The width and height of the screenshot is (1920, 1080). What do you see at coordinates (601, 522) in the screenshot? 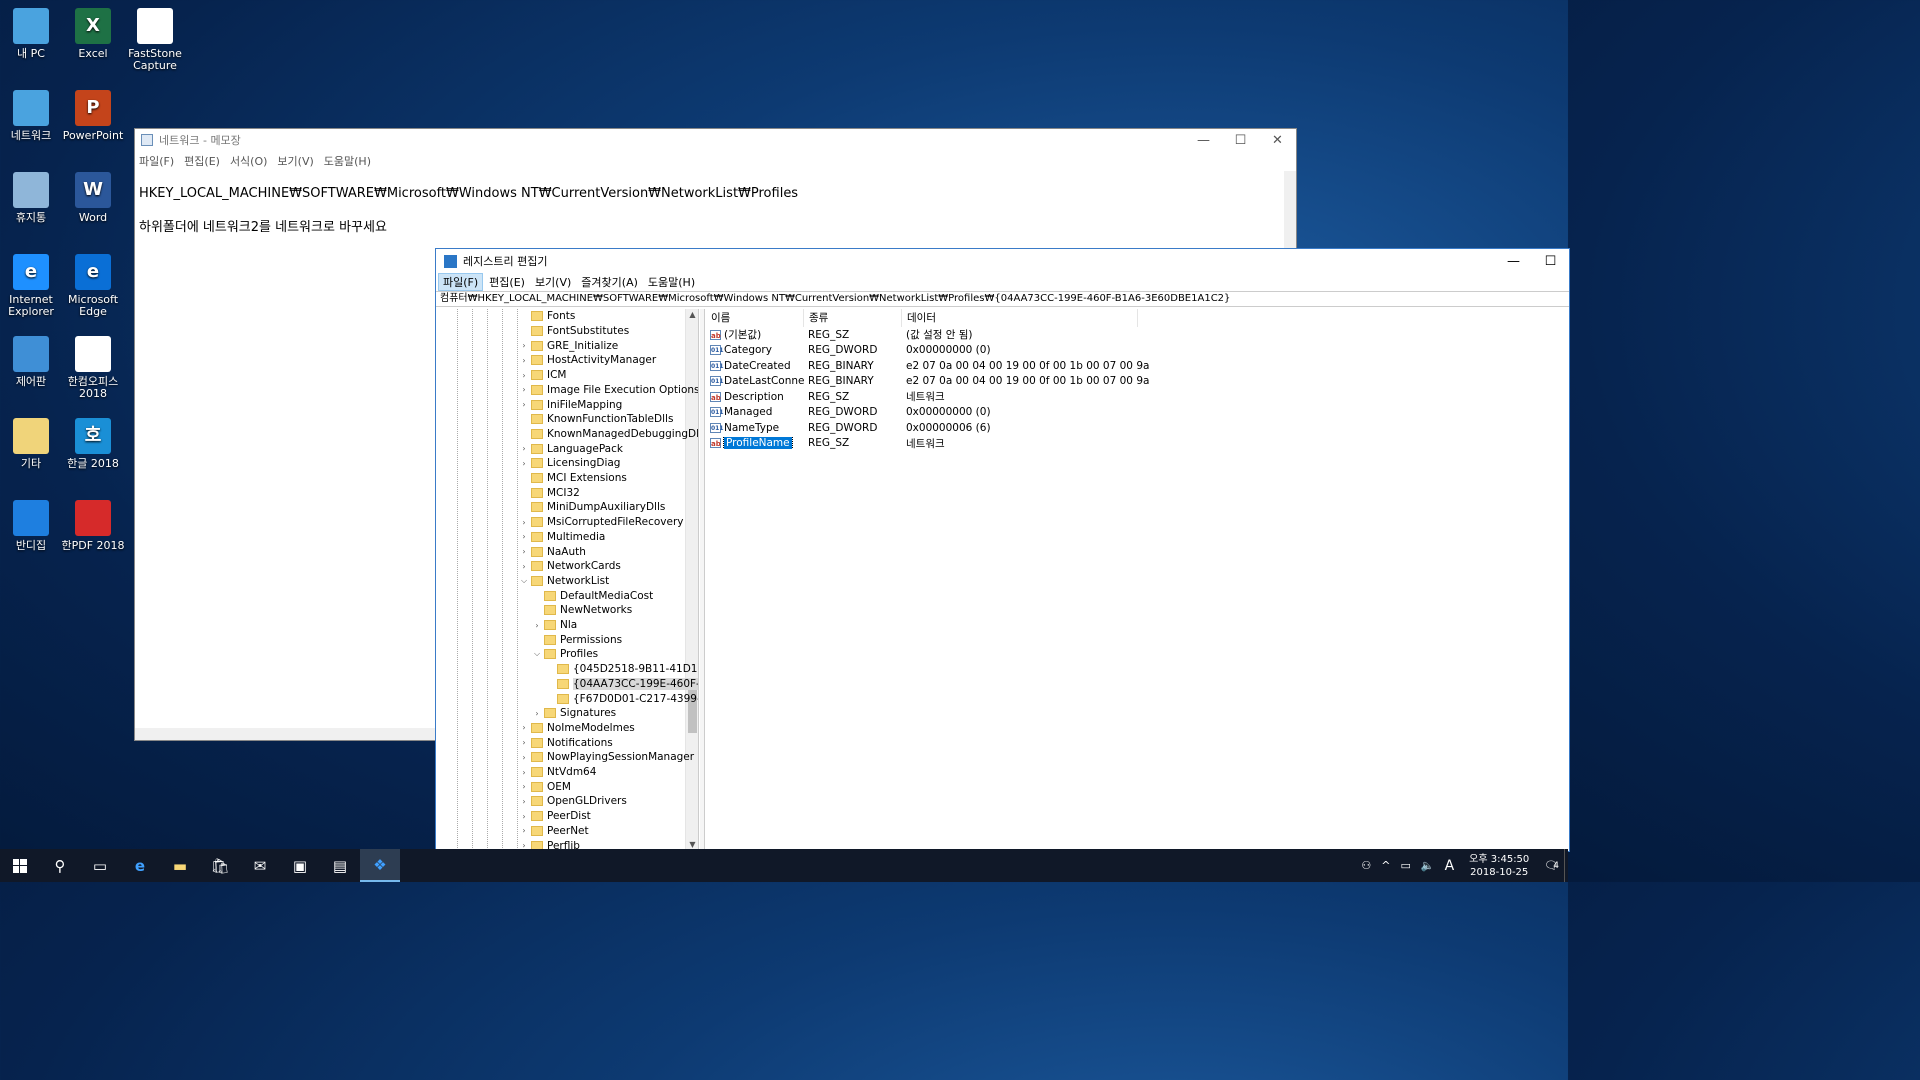
I see `tree-item: › MsiCorruptedFileRecovery` at bounding box center [601, 522].